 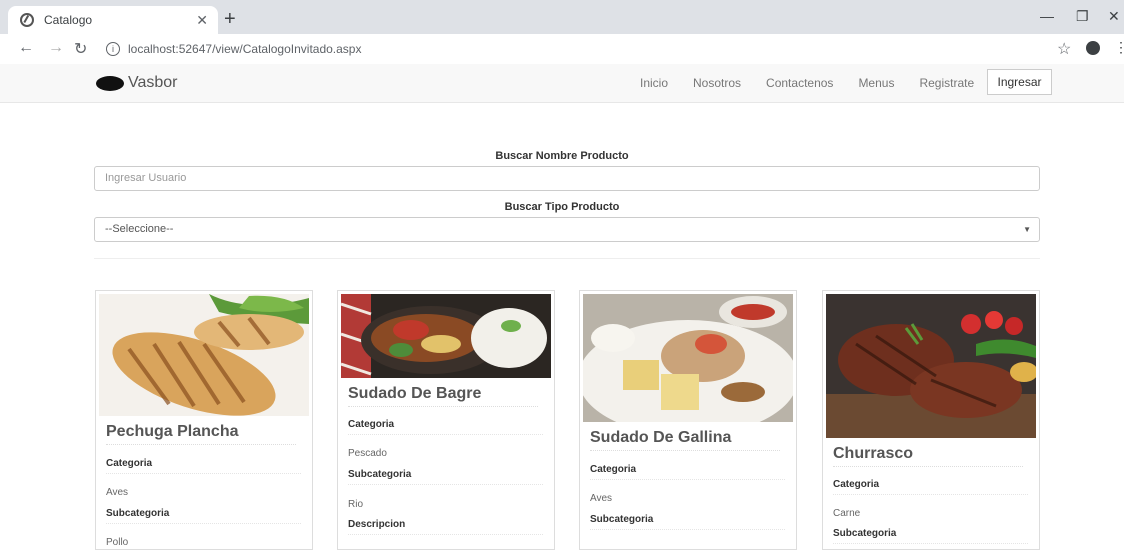 I want to click on product-card: Churrasco Categoria Carne Subcategoria, so click(x=931, y=420).